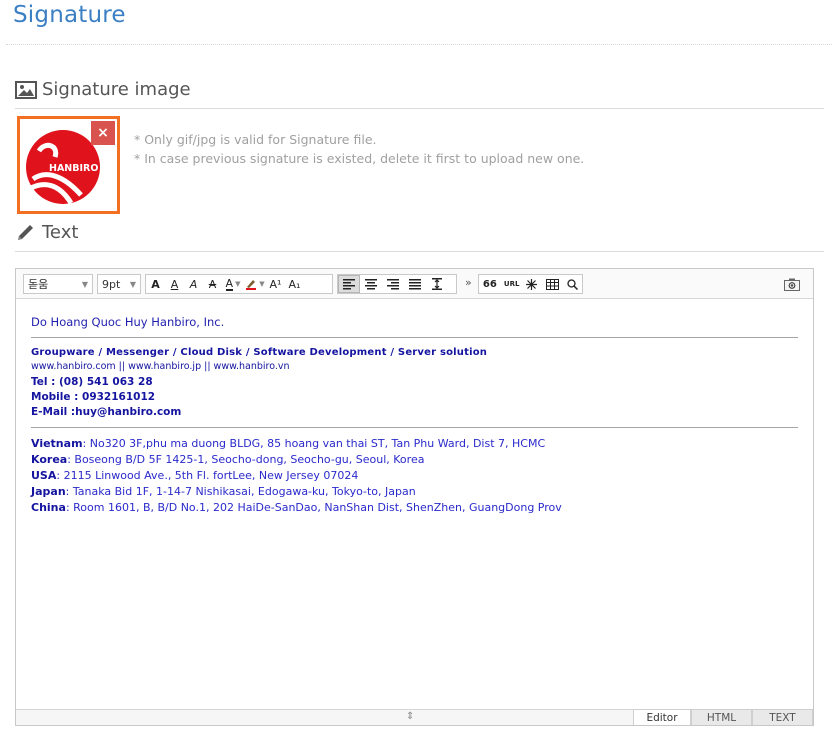 This screenshot has width=837, height=731. Describe the element at coordinates (73, 168) in the screenshot. I see `logo-text: HANBIRO` at that location.